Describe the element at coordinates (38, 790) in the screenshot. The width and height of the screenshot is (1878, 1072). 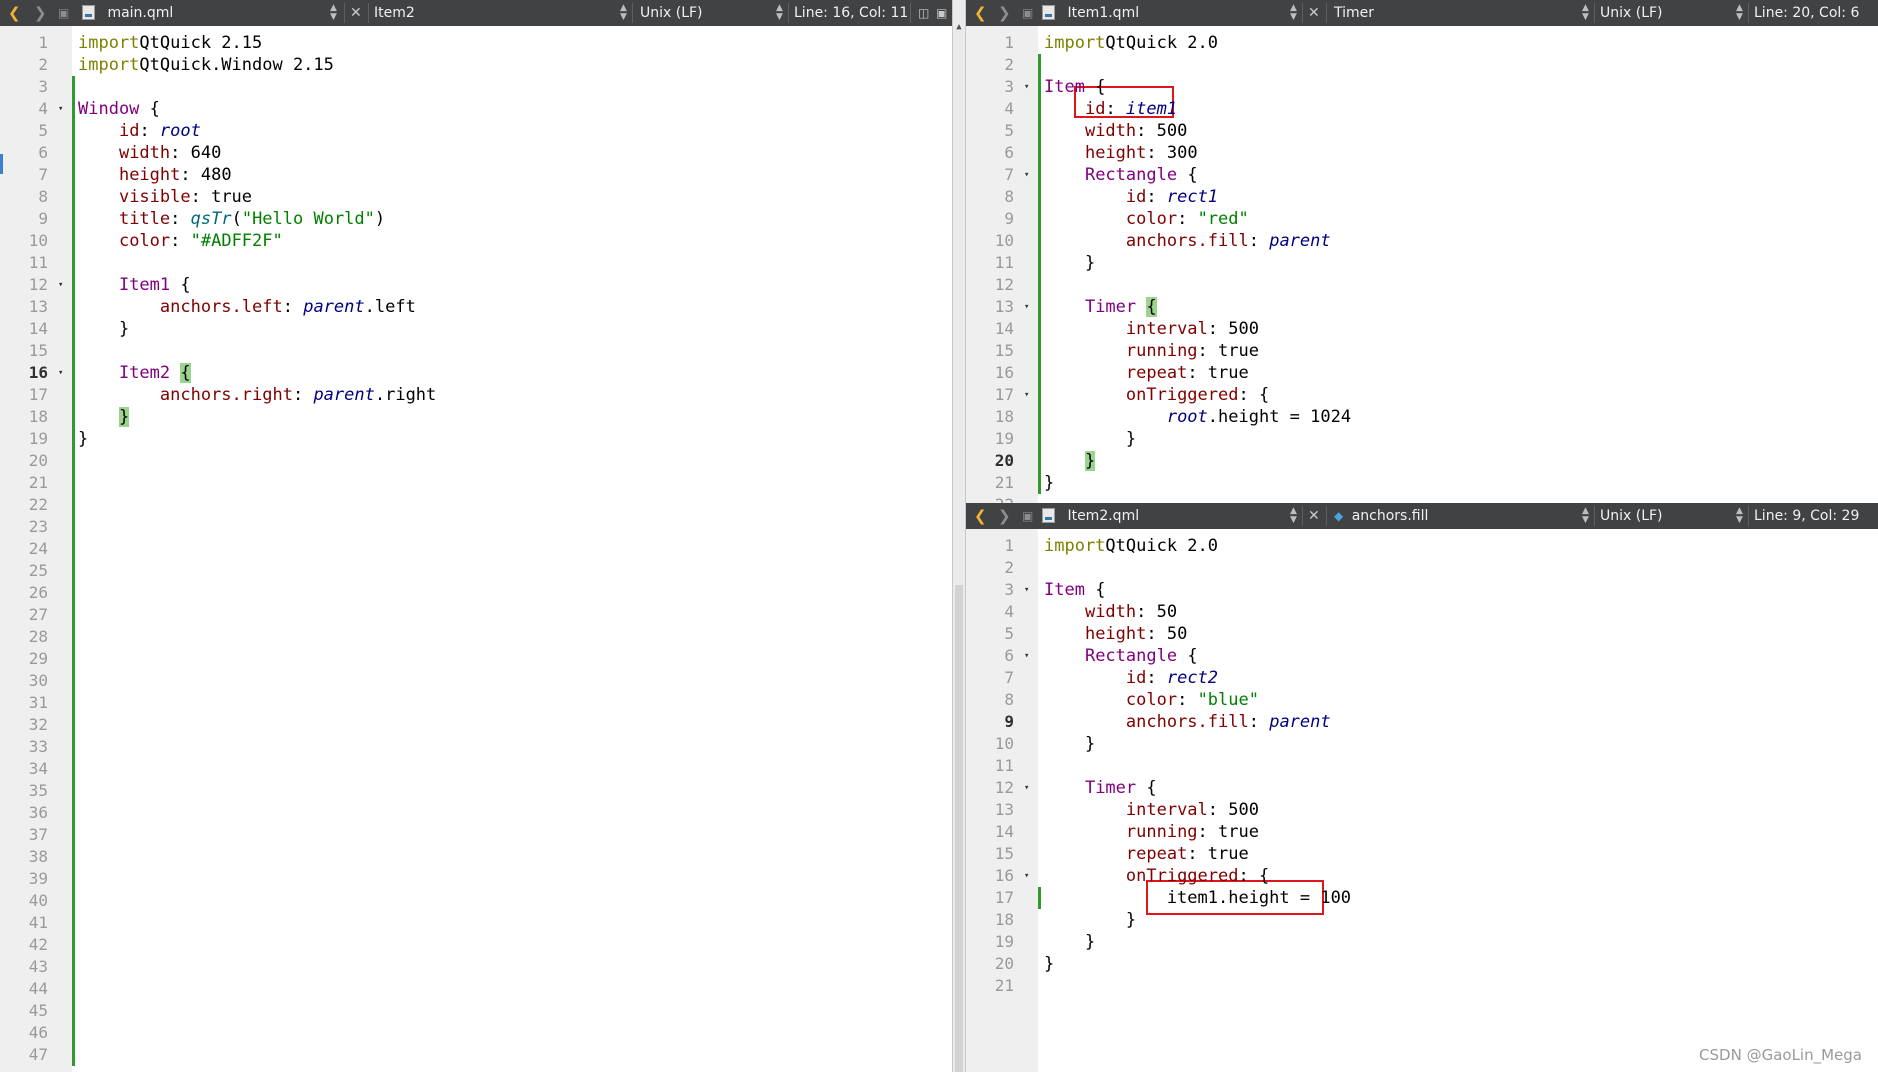
I see `line-number: 35` at that location.